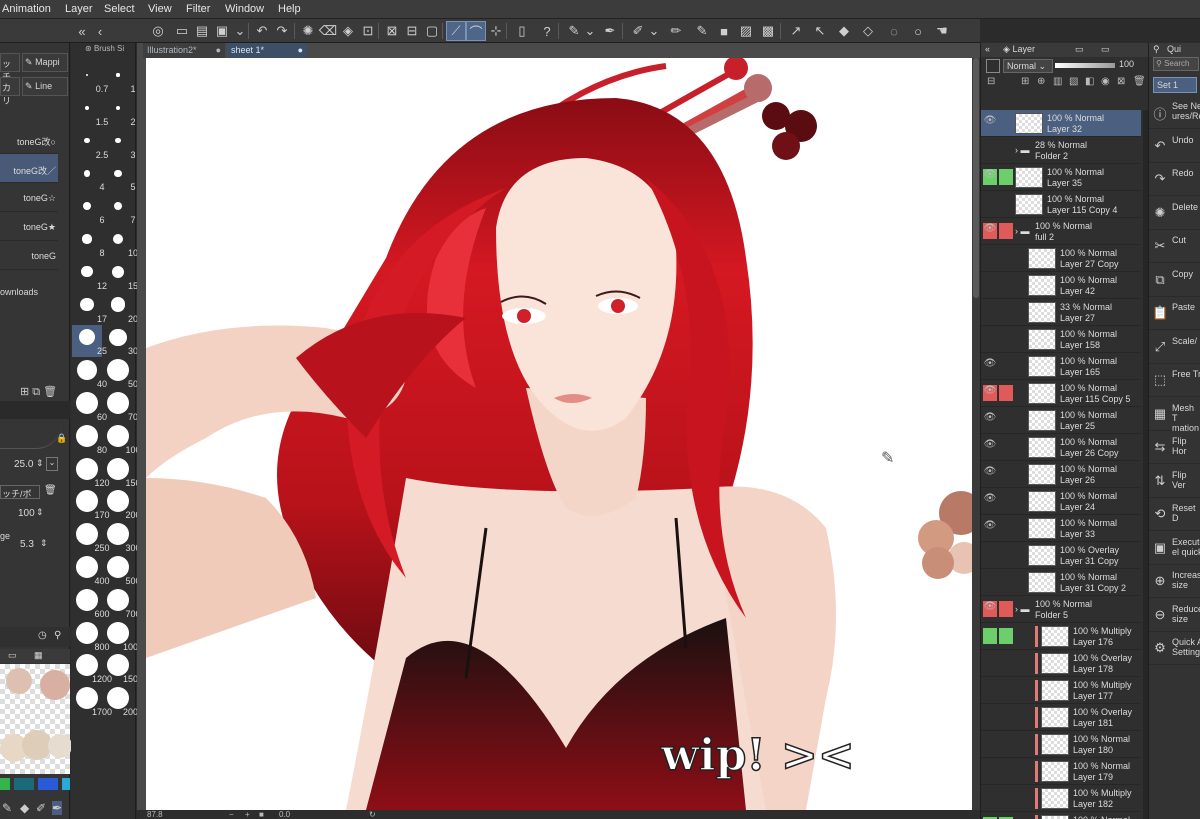  What do you see at coordinates (90, 79) in the screenshot?
I see `brush-size-item: 0.7` at bounding box center [90, 79].